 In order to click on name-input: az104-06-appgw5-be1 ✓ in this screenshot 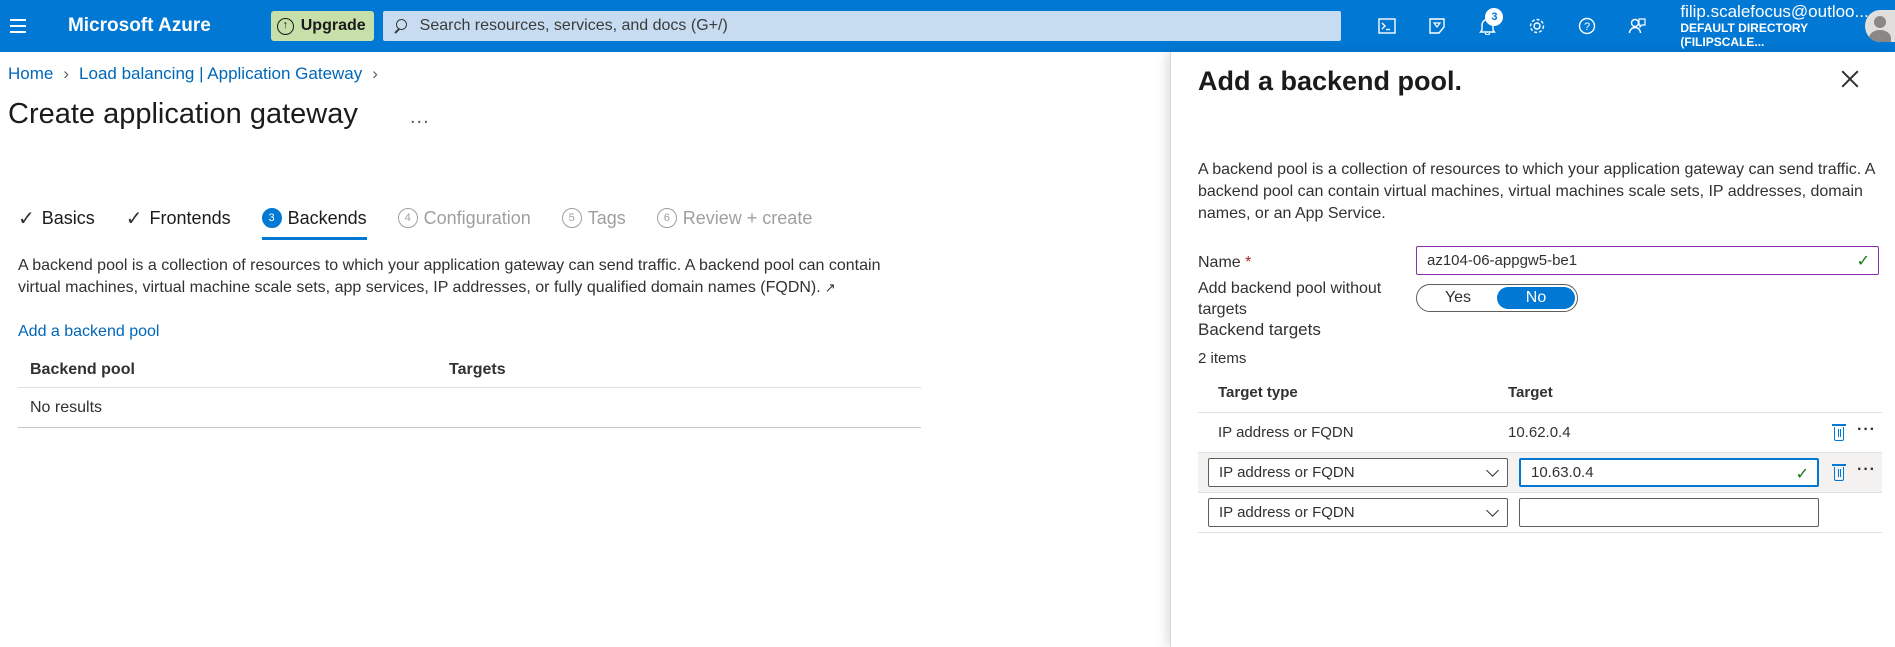, I will do `click(1647, 260)`.